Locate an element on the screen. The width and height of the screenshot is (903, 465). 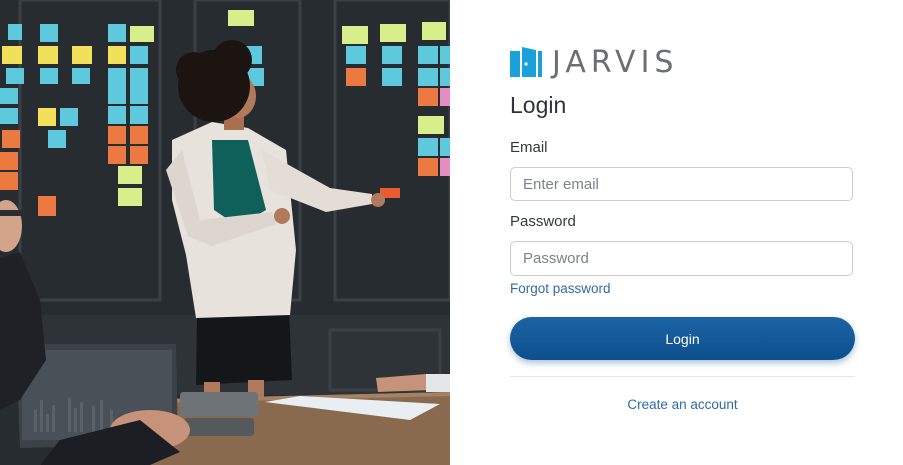
forgot-password-link: Forgot password is located at coordinates (560, 288).